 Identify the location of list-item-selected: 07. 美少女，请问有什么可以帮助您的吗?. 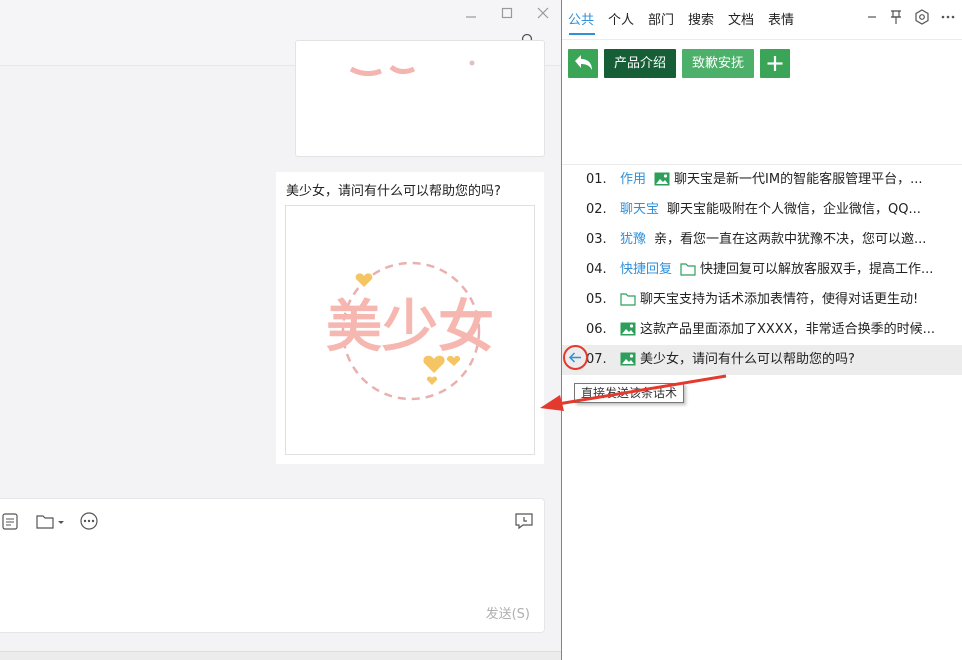
(762, 360).